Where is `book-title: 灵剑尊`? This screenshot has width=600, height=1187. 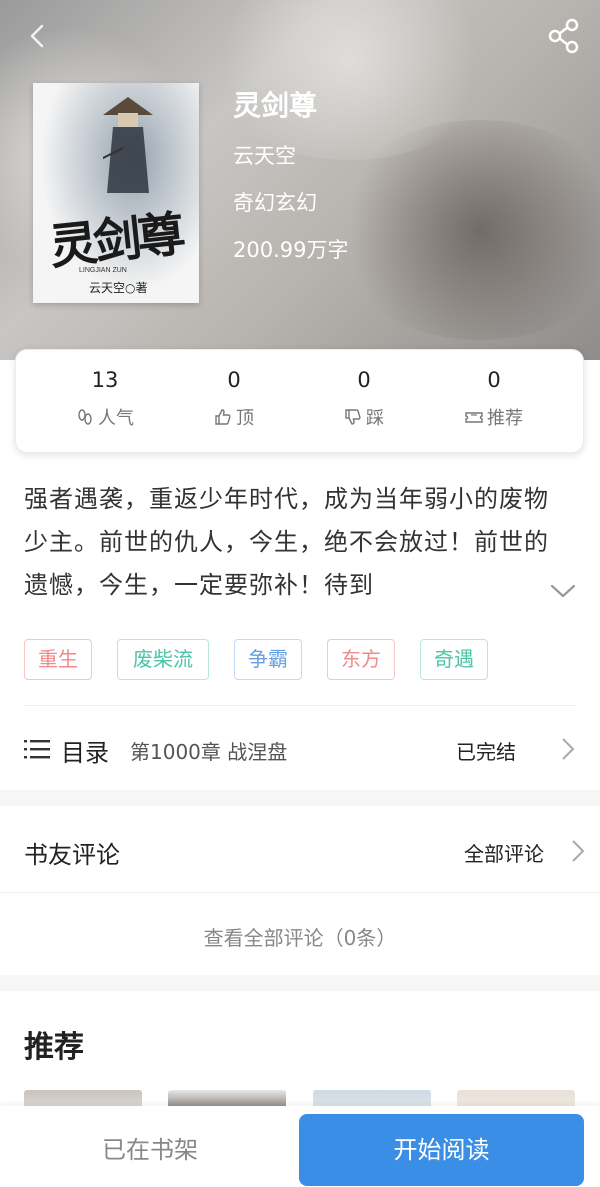
book-title: 灵剑尊 is located at coordinates (275, 105).